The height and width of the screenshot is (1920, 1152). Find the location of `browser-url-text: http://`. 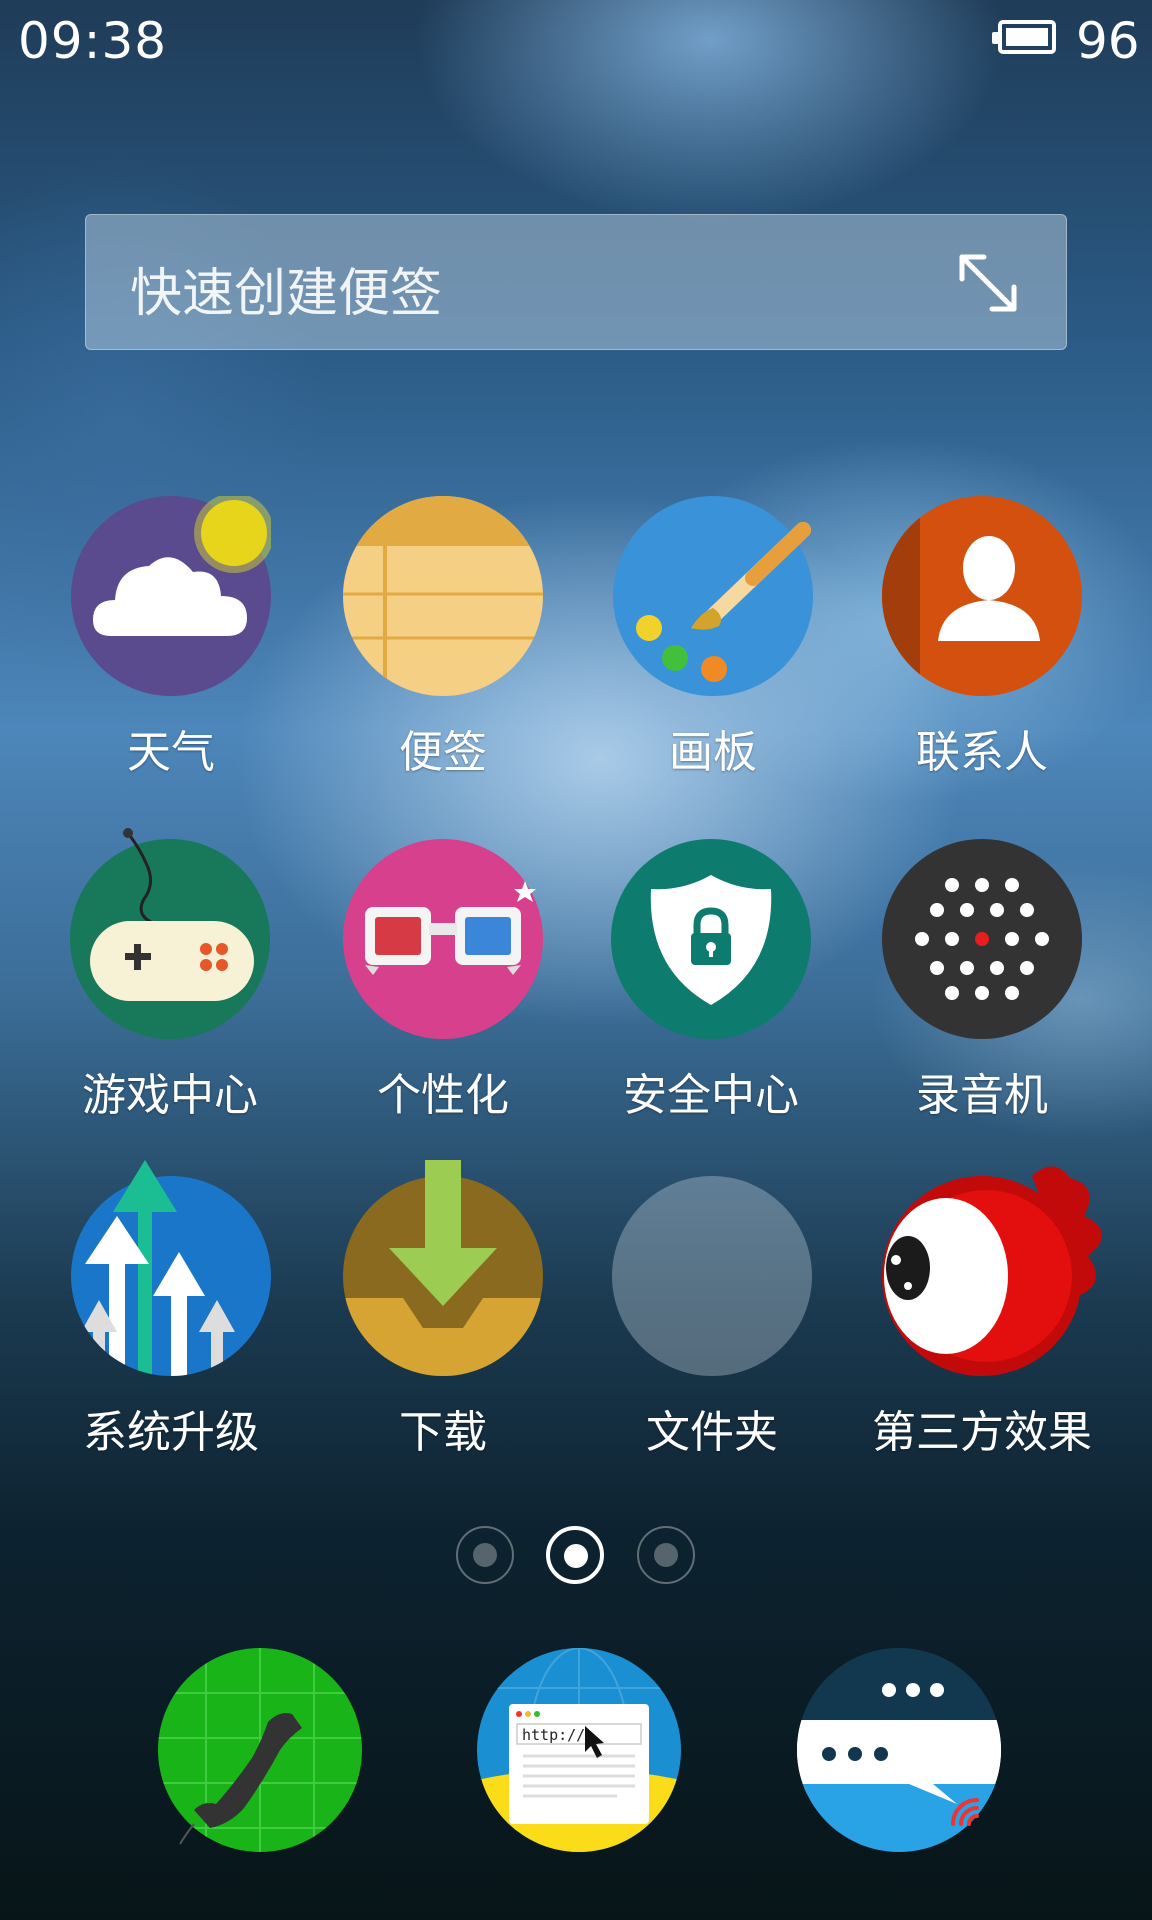

browser-url-text: http:// is located at coordinates (554, 1735).